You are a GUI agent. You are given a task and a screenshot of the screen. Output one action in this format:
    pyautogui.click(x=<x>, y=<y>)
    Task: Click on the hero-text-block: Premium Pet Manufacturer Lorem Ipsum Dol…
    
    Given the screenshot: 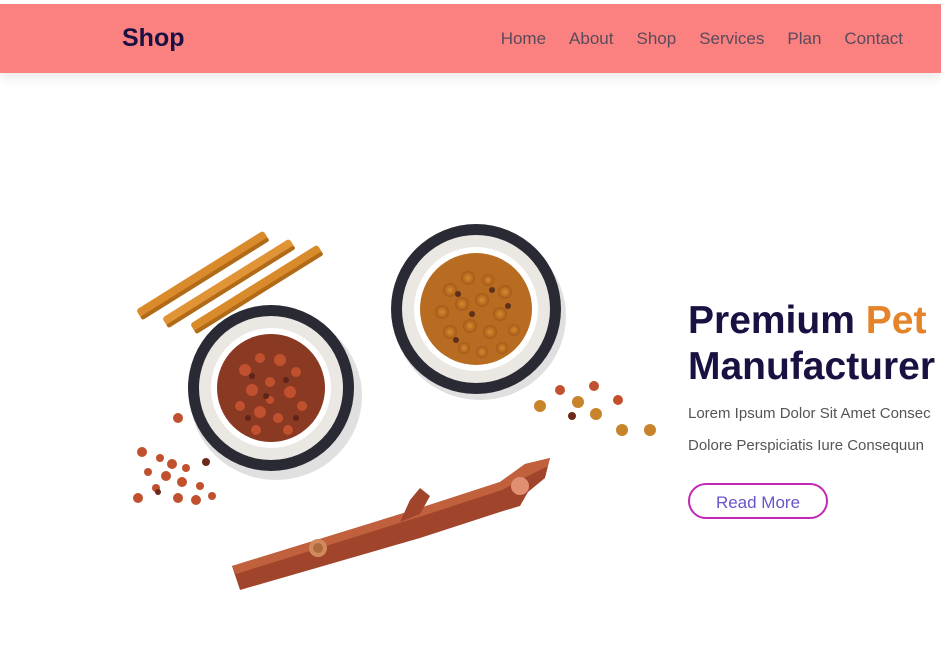 What is the action you would take?
    pyautogui.click(x=814, y=380)
    